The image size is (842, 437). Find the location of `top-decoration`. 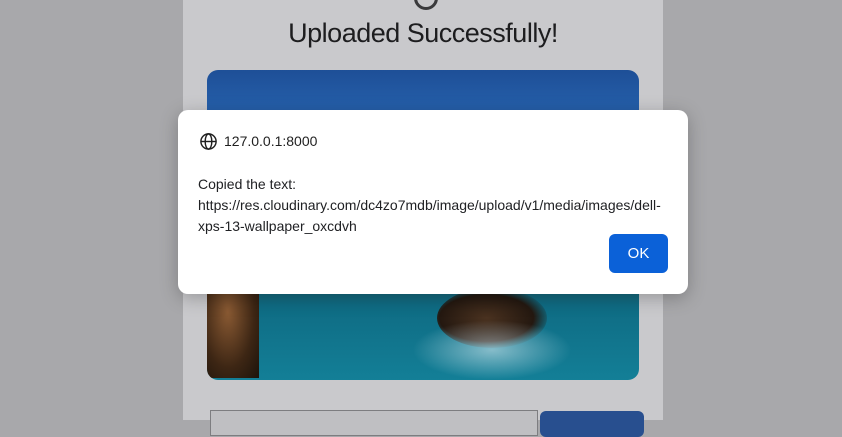

top-decoration is located at coordinates (426, 5).